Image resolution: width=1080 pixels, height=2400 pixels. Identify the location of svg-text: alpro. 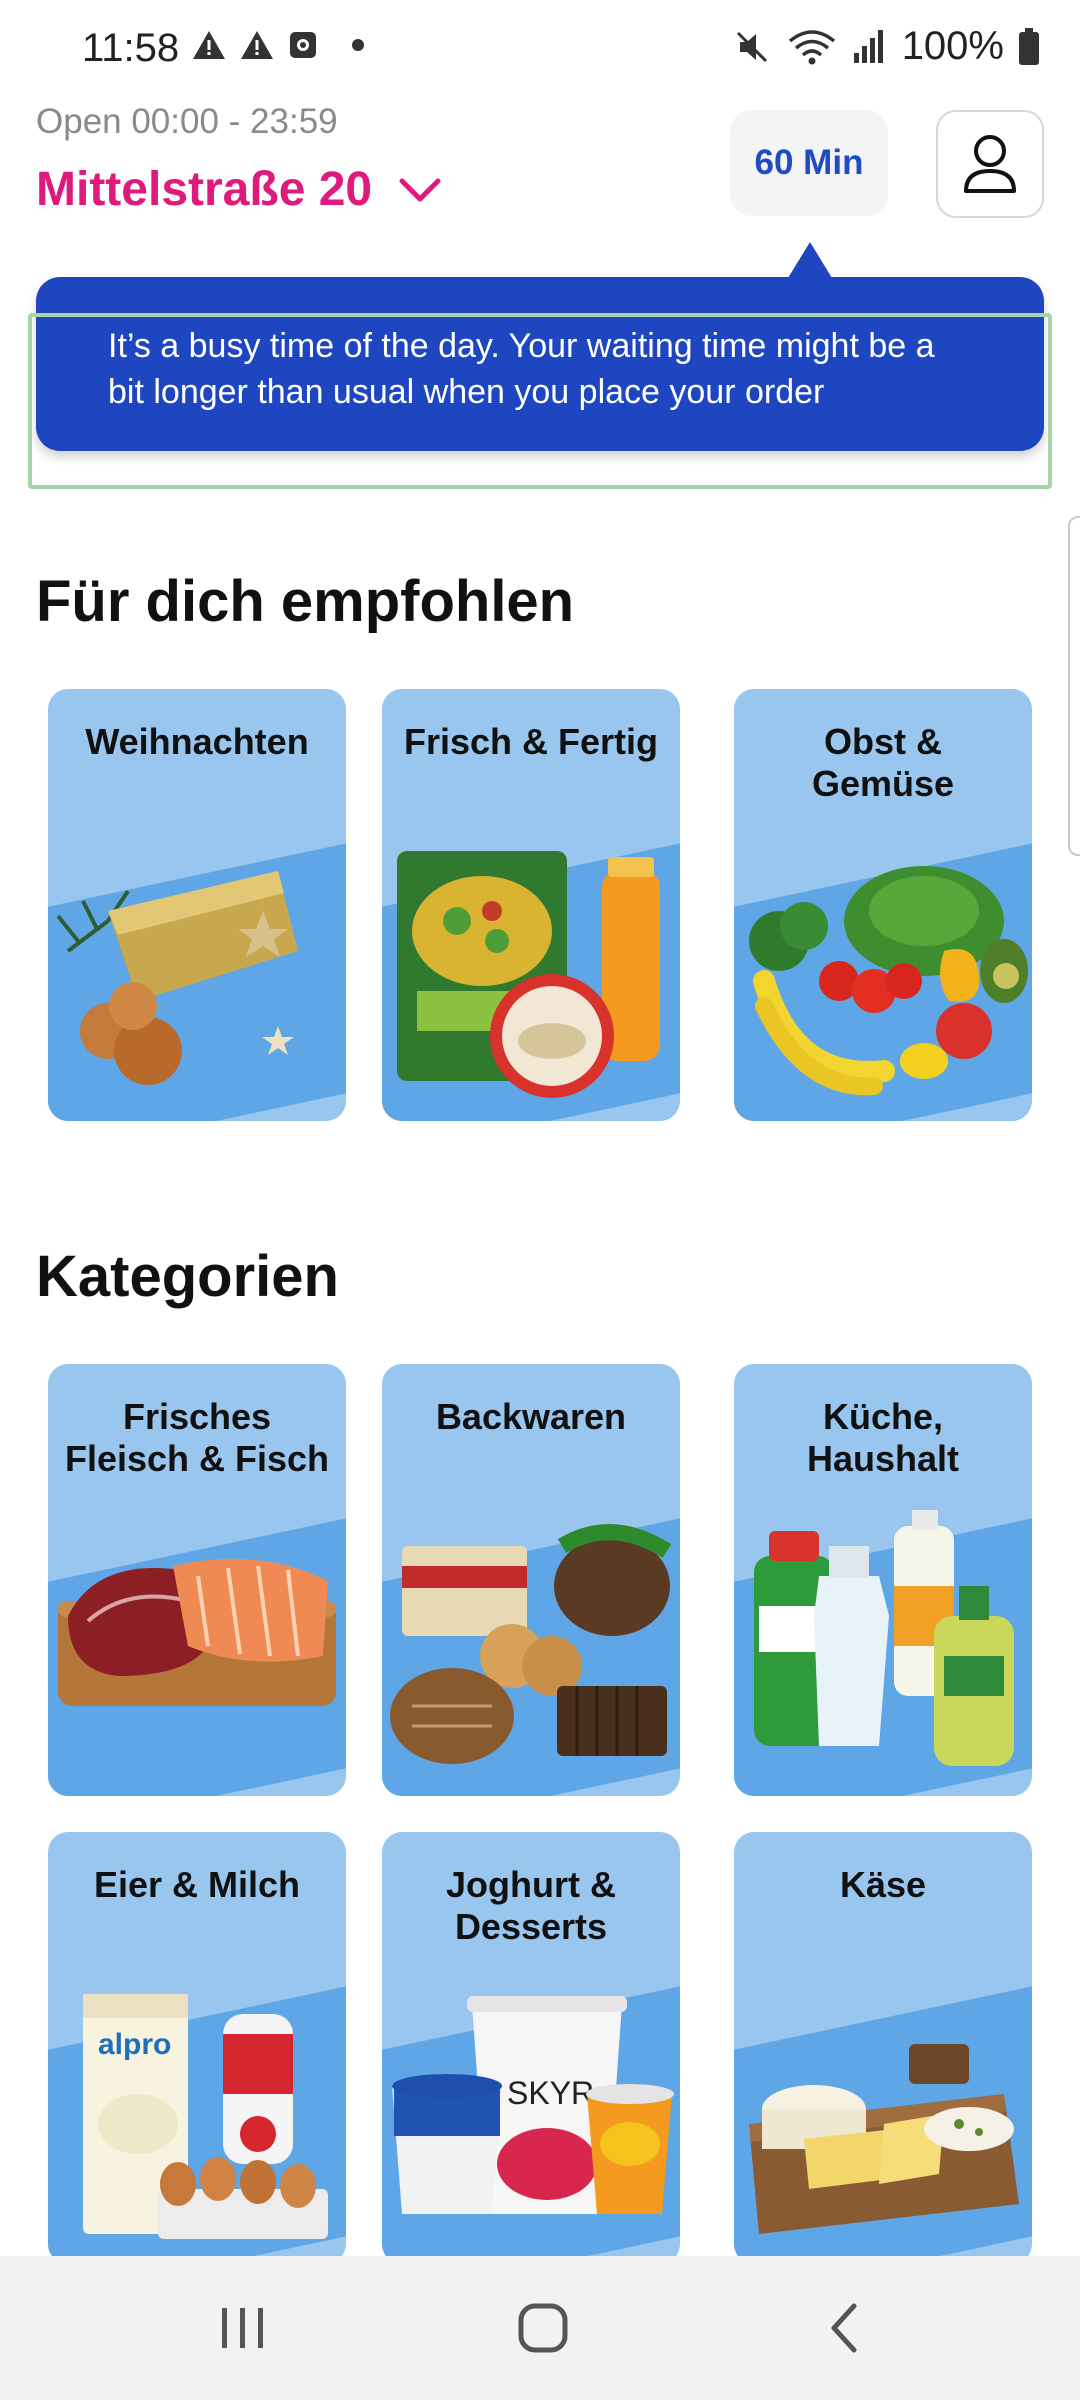
(134, 2044).